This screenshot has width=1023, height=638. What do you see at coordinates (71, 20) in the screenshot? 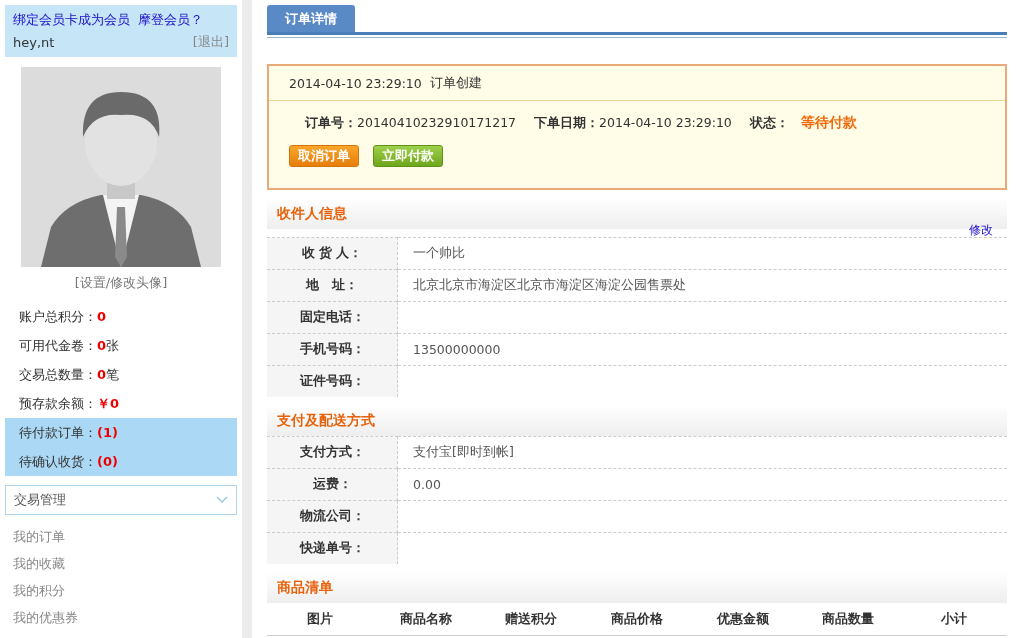
I see `member-link: 绑定会员卡成为会员` at bounding box center [71, 20].